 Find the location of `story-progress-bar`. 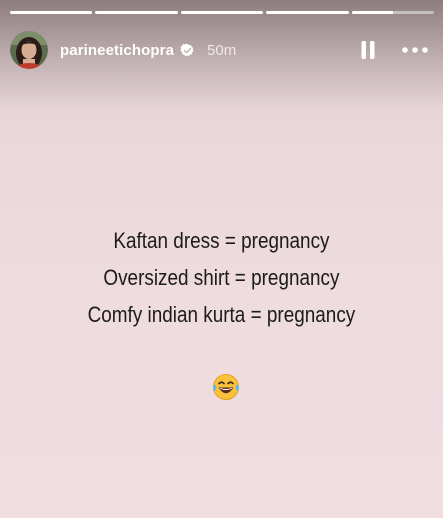

story-progress-bar is located at coordinates (222, 12).